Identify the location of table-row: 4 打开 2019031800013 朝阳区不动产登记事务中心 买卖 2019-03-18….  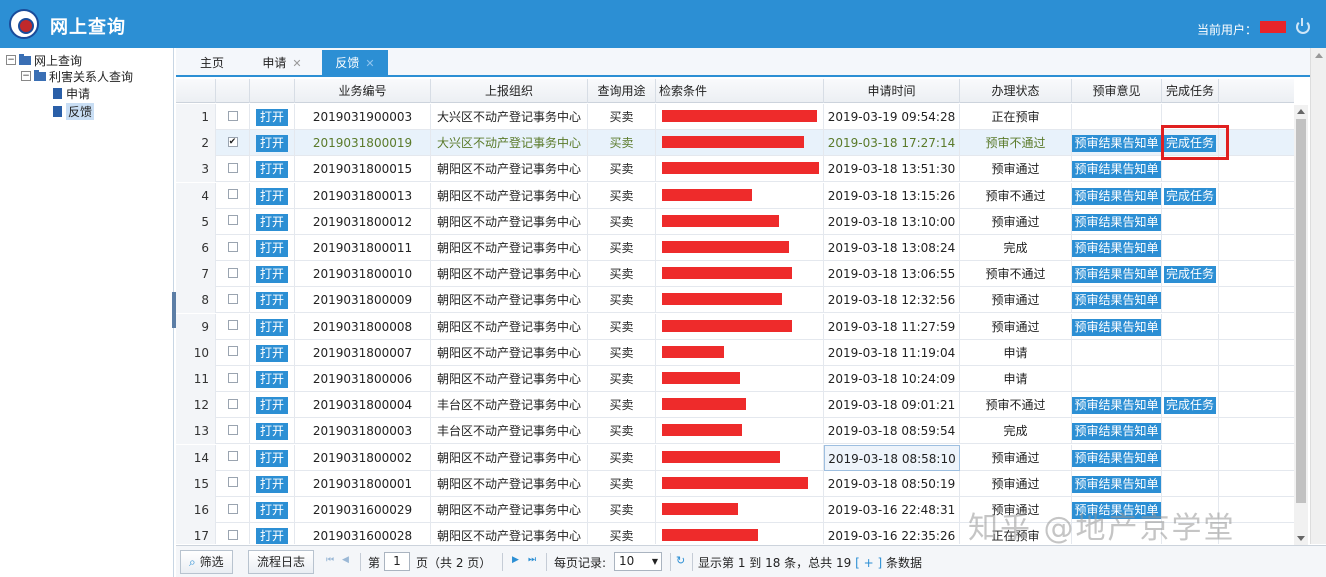
(735, 195).